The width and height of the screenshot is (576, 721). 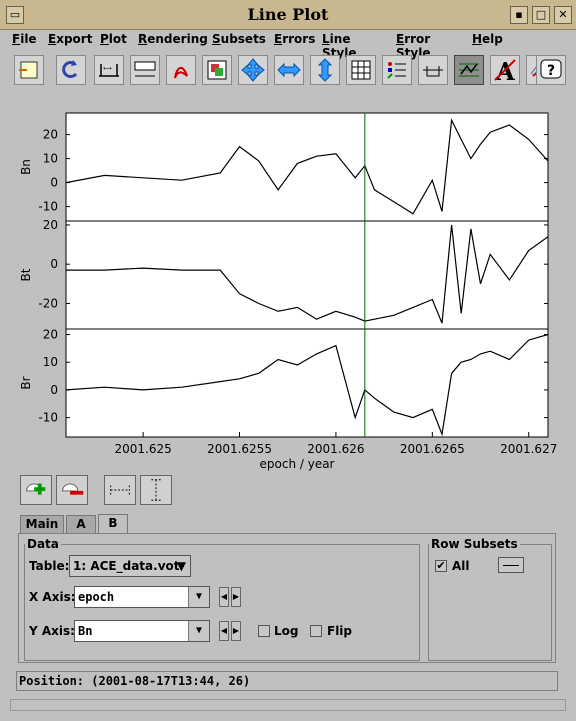 I want to click on help-icon: ?, so click(x=551, y=70).